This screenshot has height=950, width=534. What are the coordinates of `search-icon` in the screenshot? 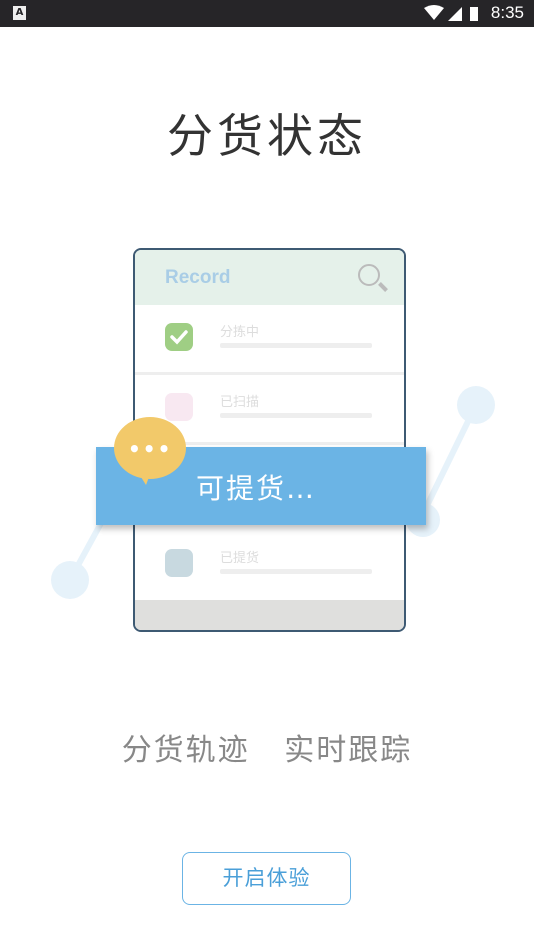 It's located at (369, 275).